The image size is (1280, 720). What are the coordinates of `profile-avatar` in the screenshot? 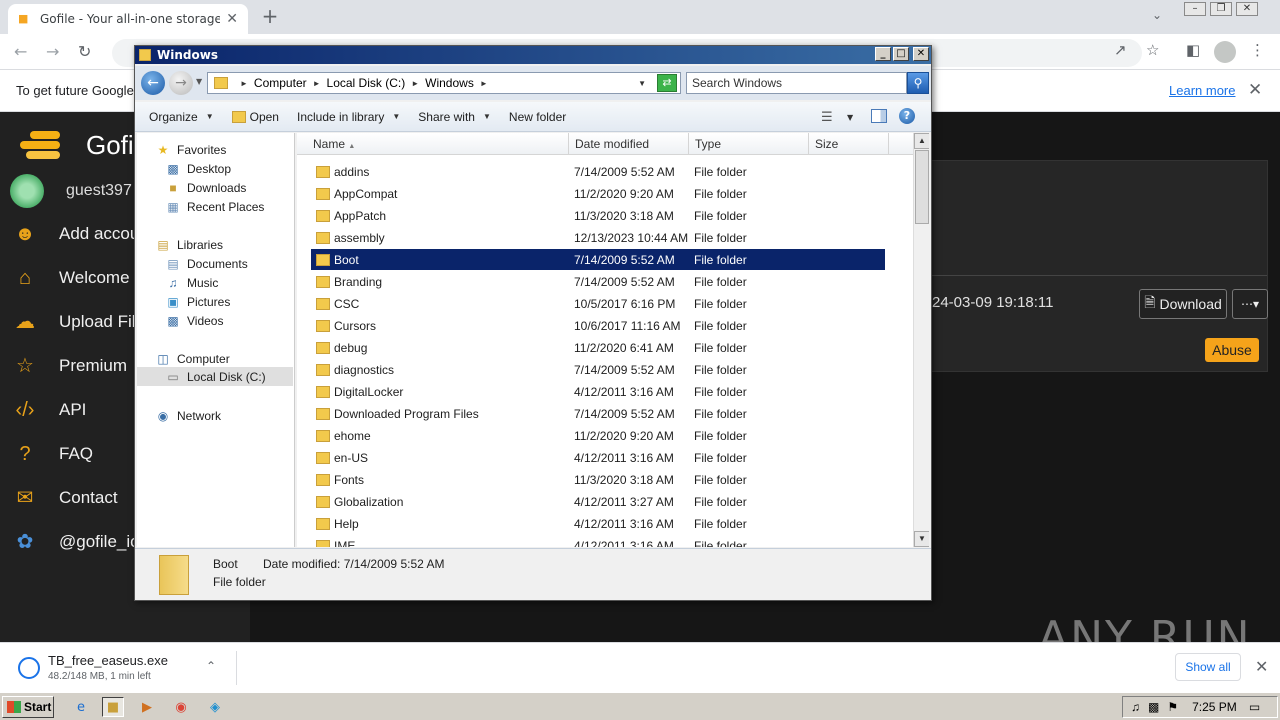 It's located at (1225, 52).